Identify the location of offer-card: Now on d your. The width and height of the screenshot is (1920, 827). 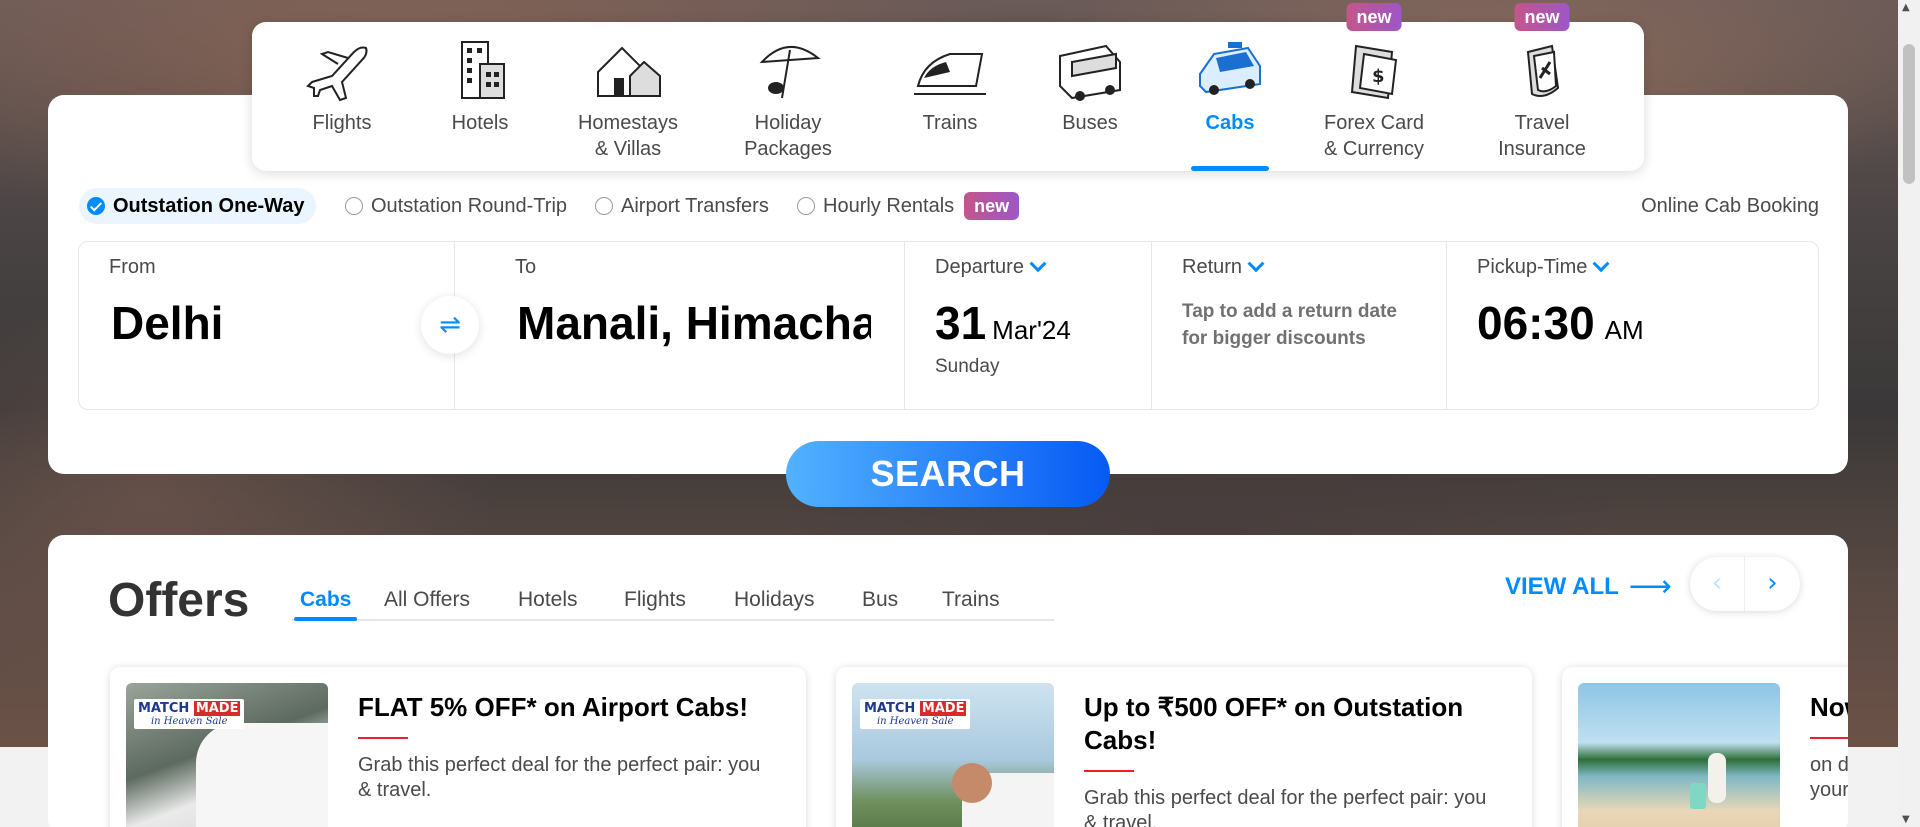
(1705, 747).